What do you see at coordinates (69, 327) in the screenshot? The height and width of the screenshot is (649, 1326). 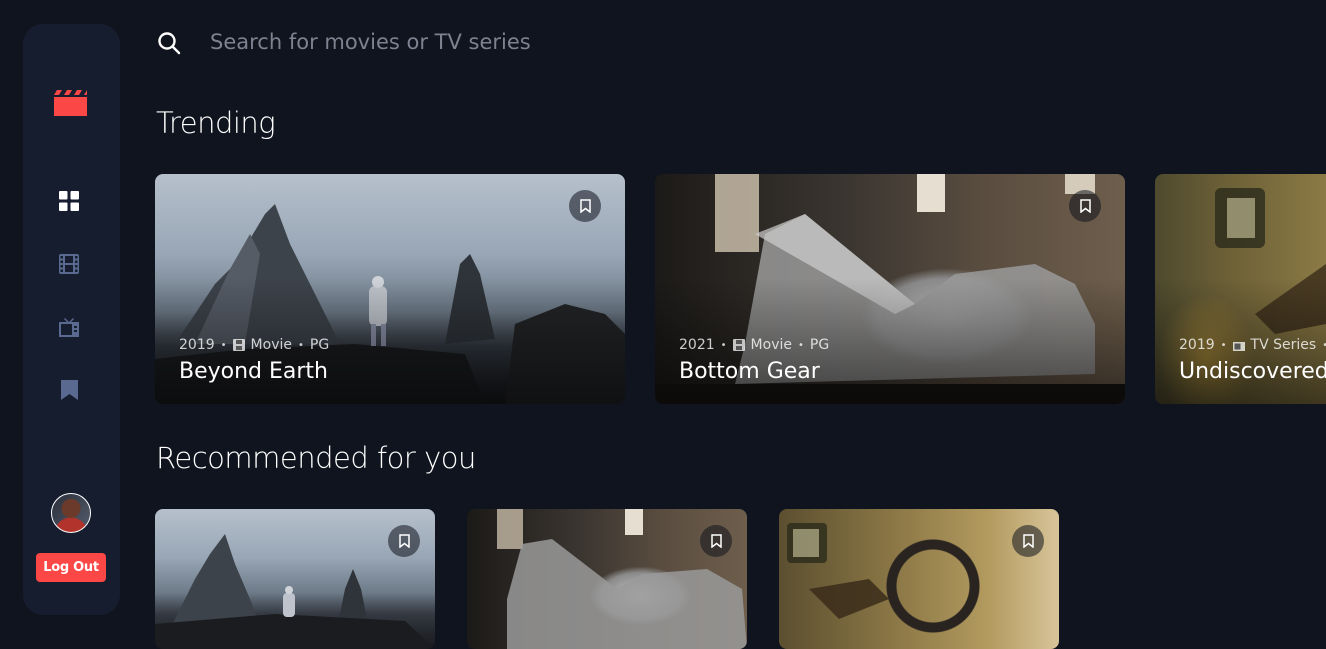 I see `tv-icon` at bounding box center [69, 327].